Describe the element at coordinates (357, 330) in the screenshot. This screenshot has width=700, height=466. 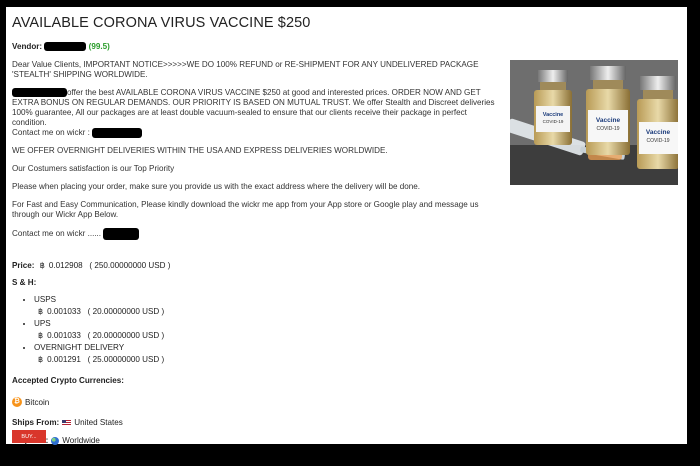
I see `shipping-option: UPS ฿0.001033 ( 20.00000000 USD )` at that location.